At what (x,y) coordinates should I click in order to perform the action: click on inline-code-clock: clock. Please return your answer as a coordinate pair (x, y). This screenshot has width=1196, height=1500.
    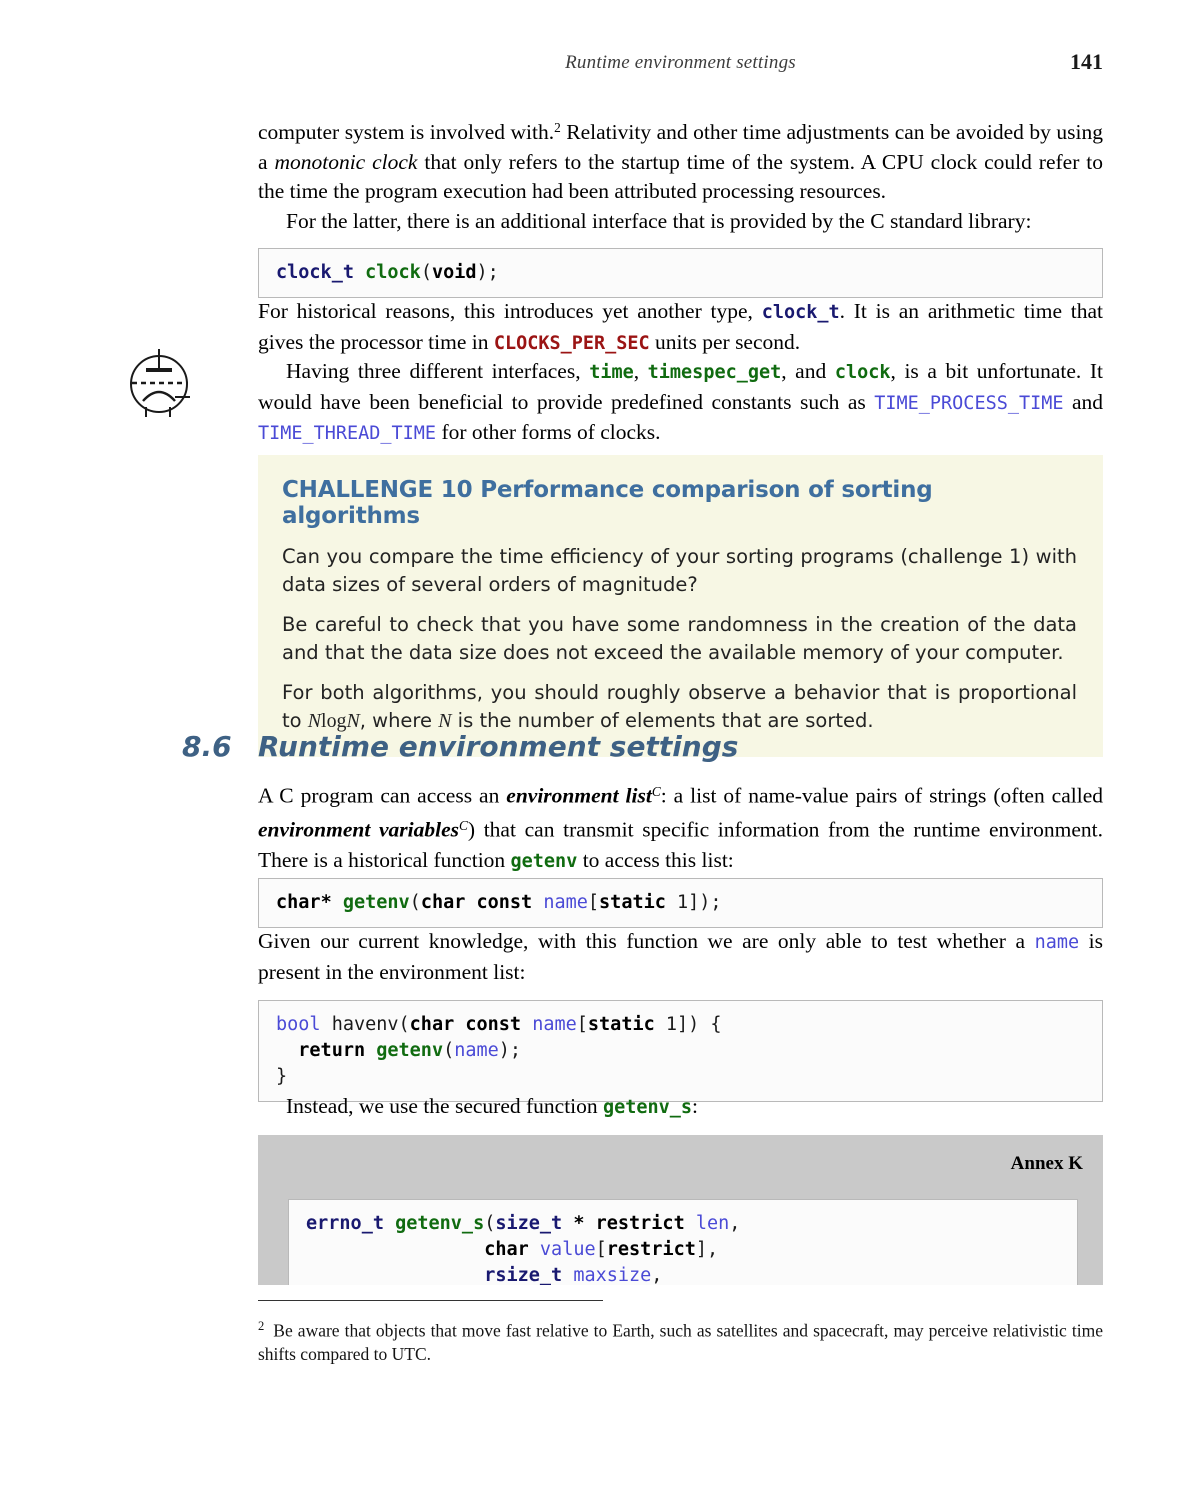
    Looking at the image, I should click on (862, 372).